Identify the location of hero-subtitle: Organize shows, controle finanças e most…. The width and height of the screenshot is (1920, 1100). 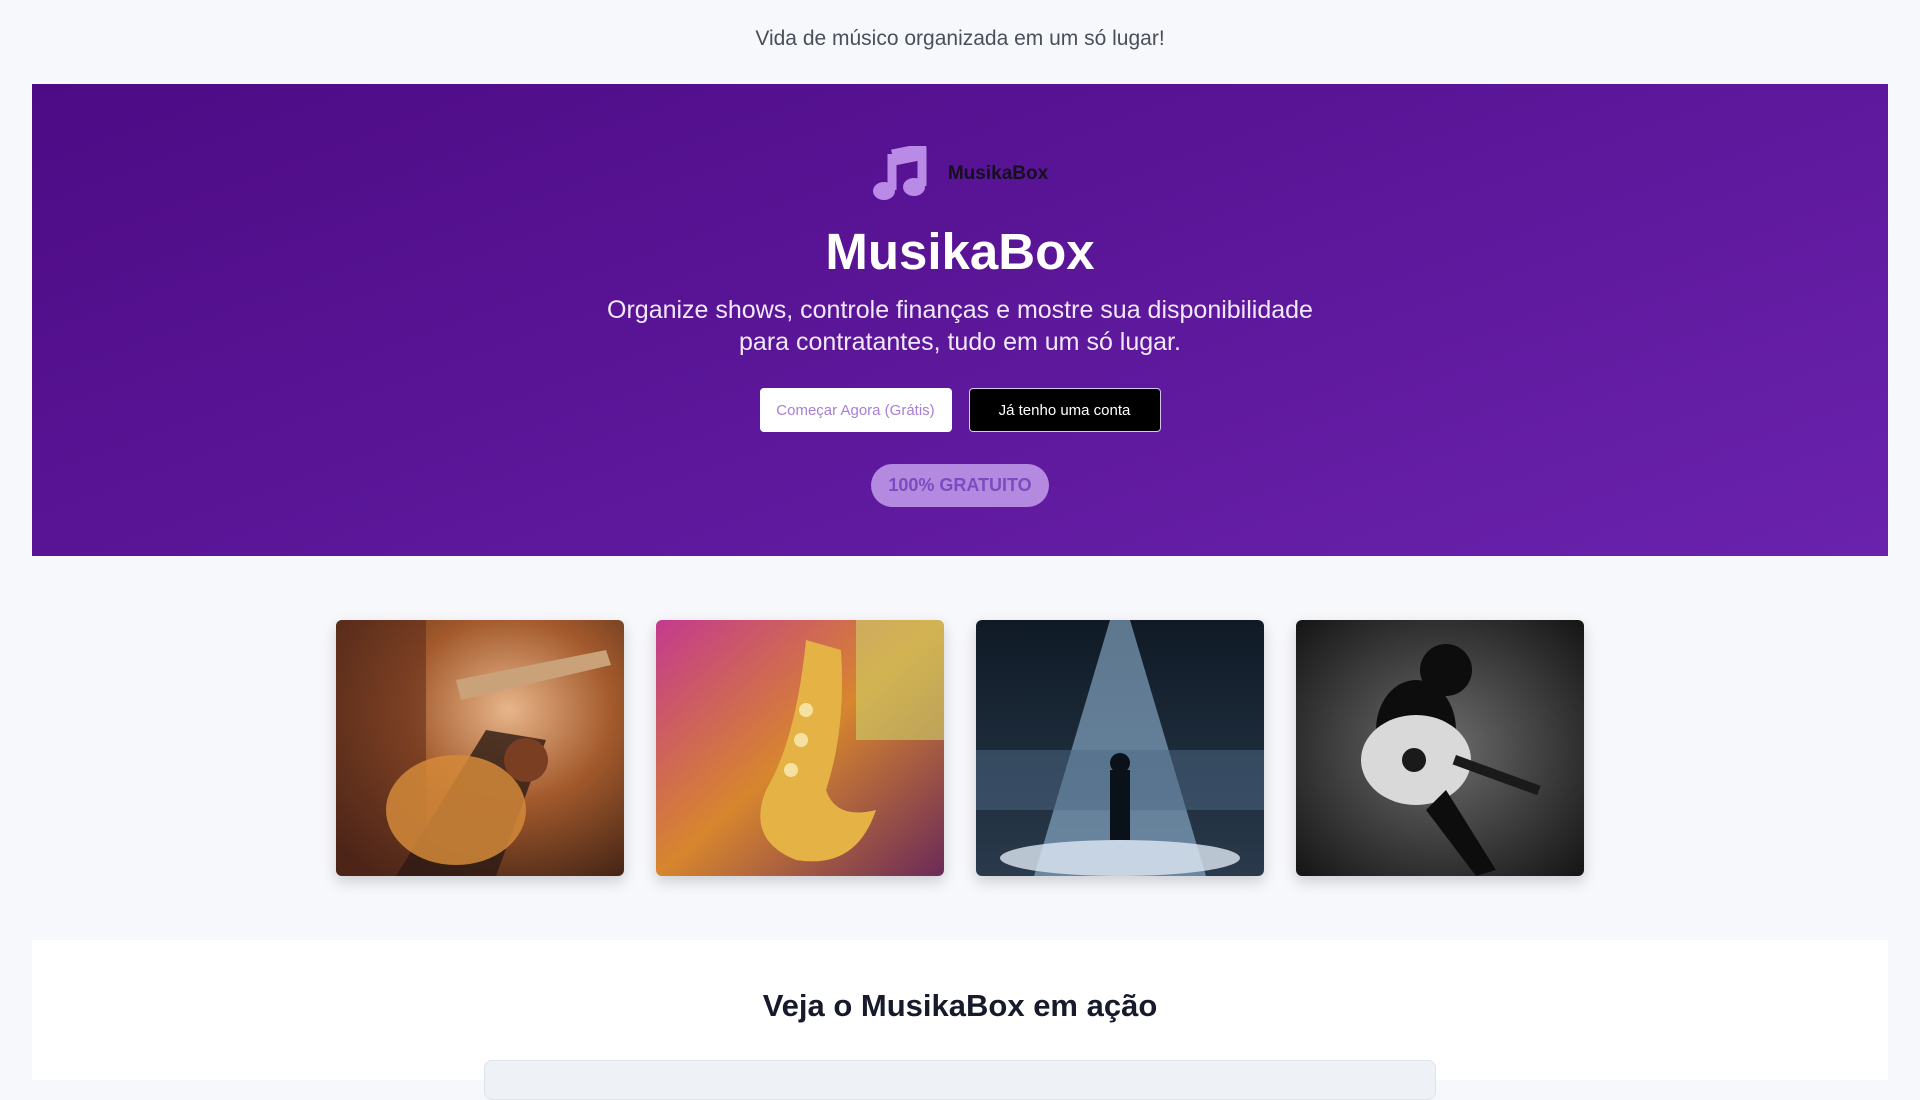
(960, 326).